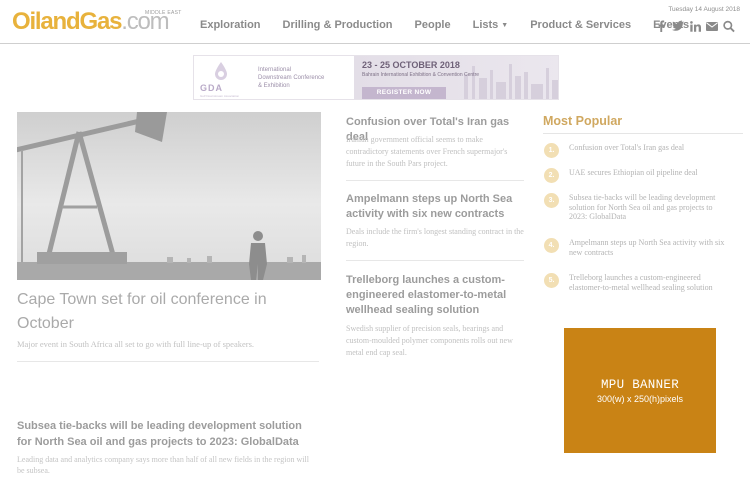  I want to click on social-links, so click(697, 26).